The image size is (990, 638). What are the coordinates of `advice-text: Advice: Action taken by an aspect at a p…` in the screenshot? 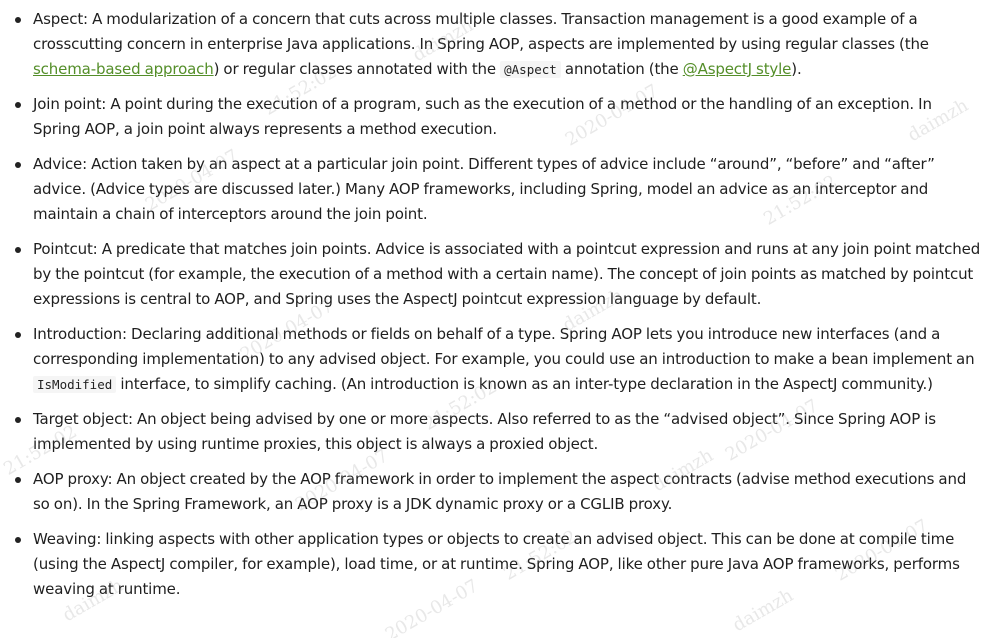 It's located at (484, 189).